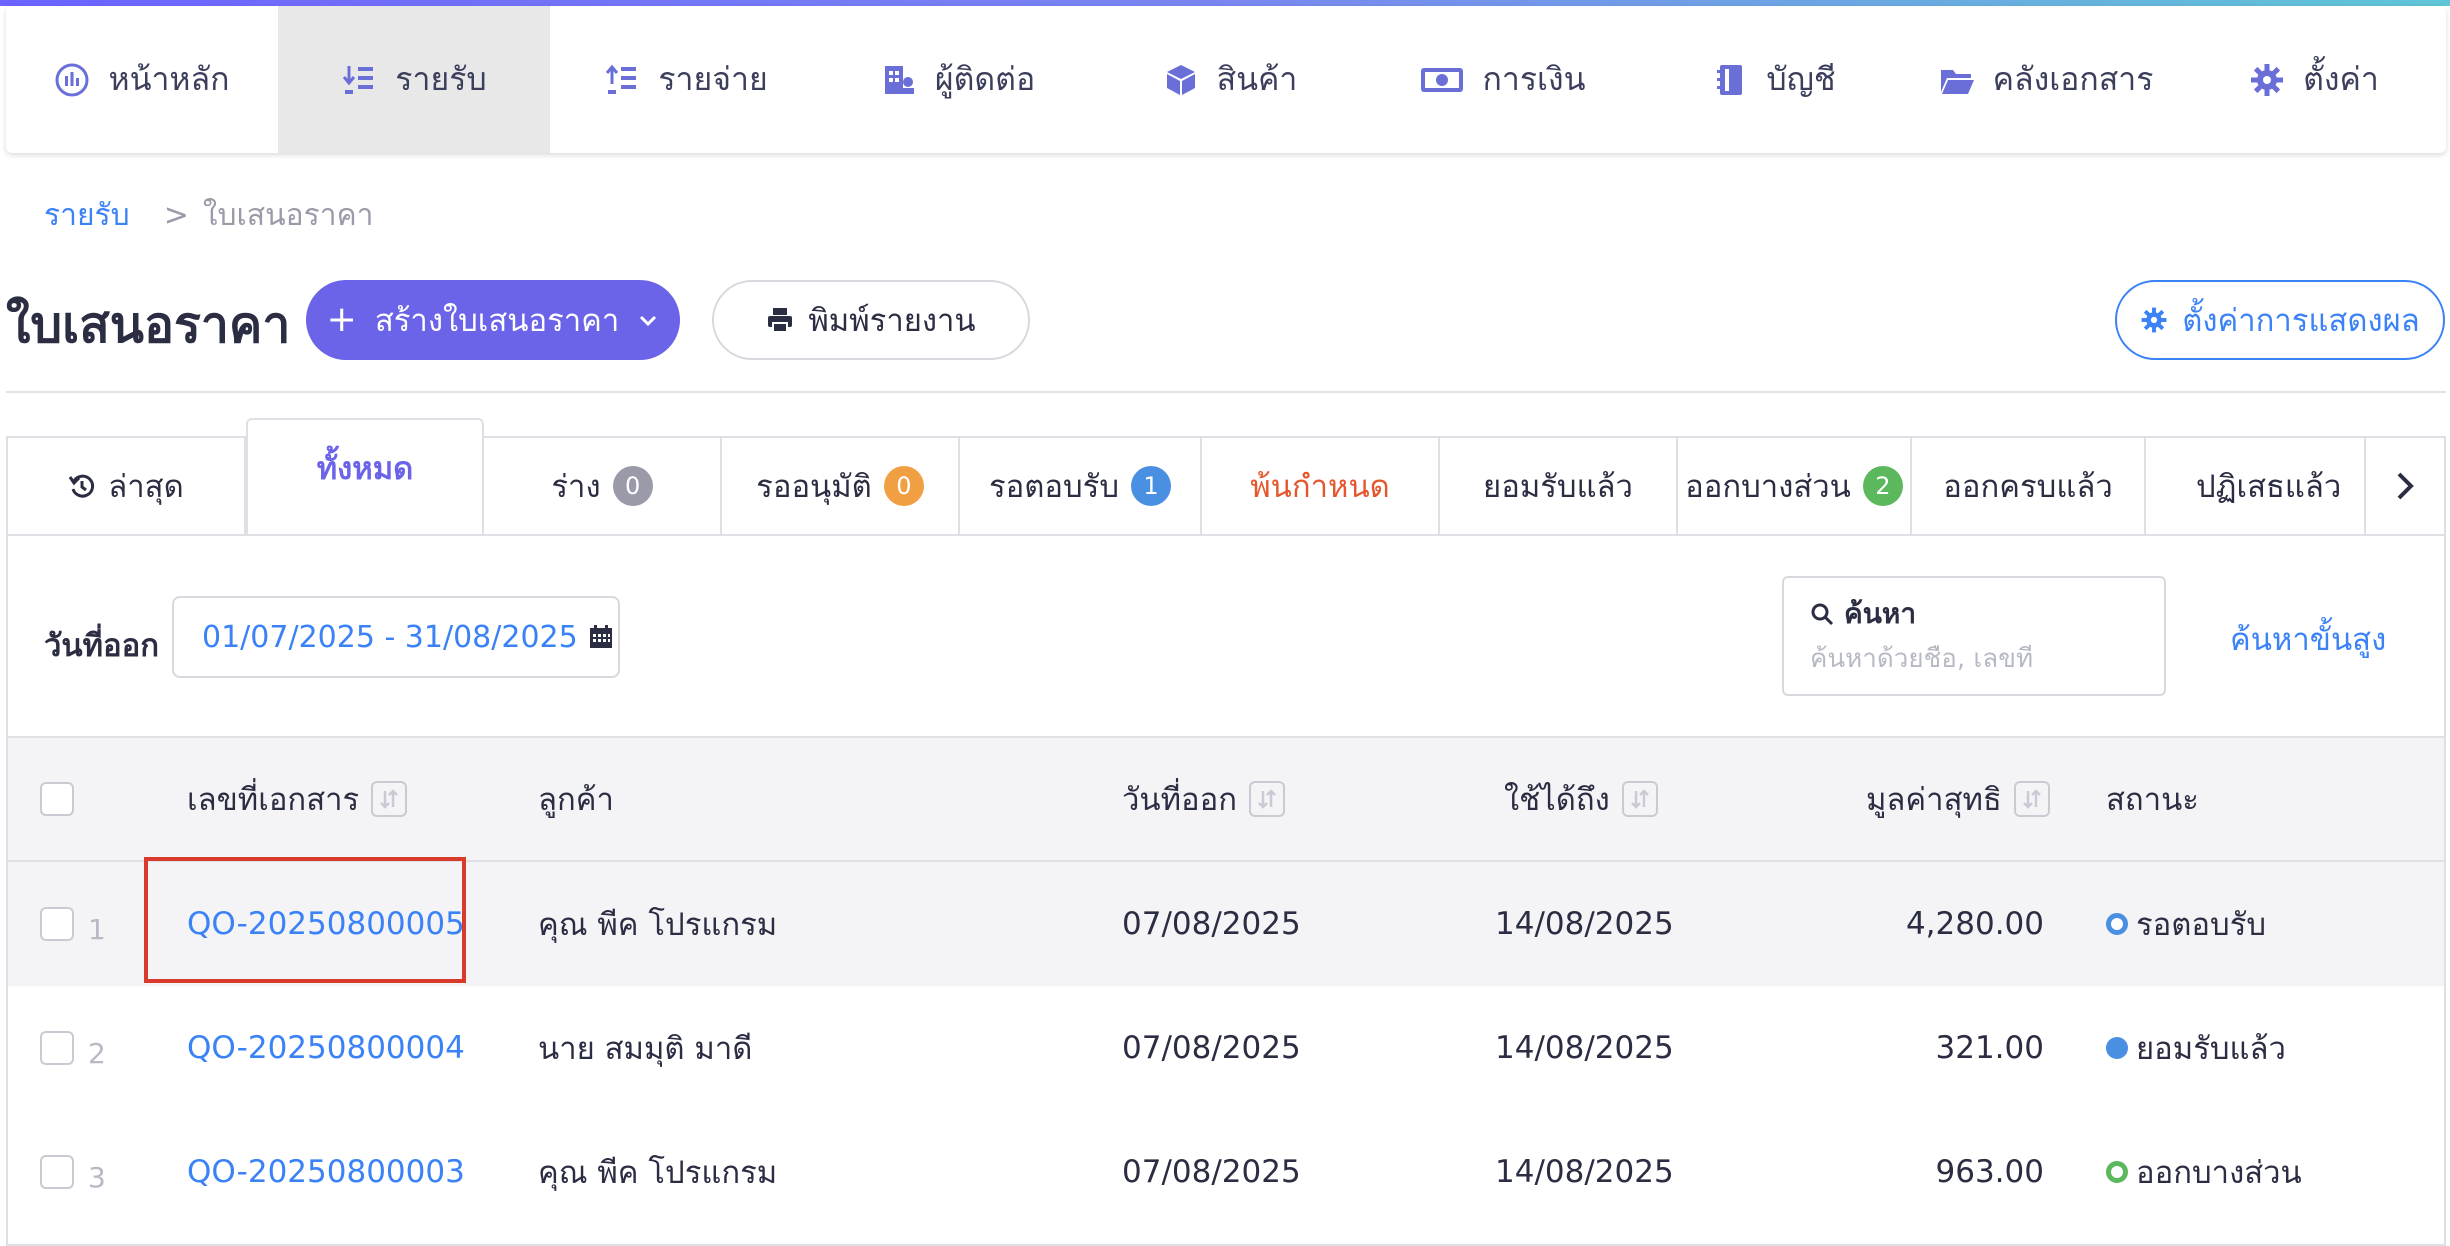 The height and width of the screenshot is (1246, 2450). I want to click on nav-item-documents: คลังเอกสาร, so click(2046, 79).